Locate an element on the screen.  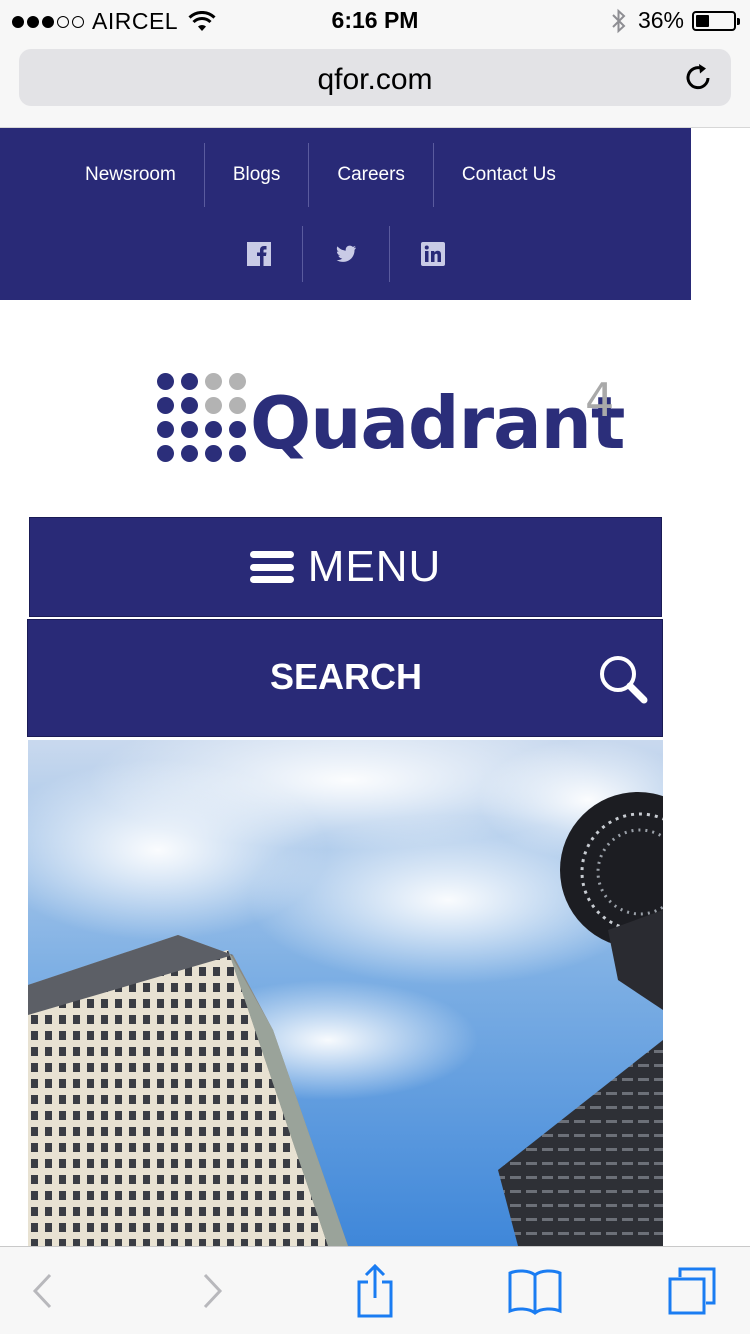
twitter-icon is located at coordinates (346, 254).